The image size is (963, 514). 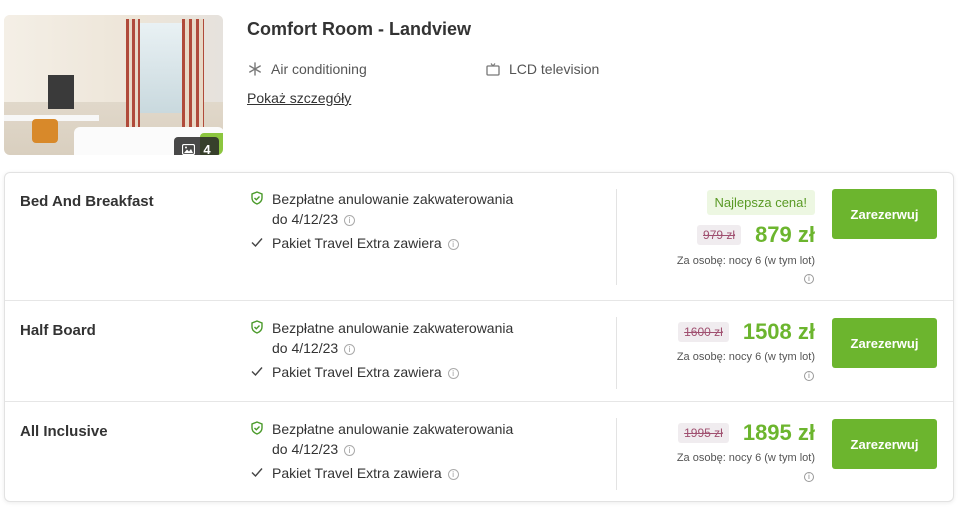 What do you see at coordinates (719, 235) in the screenshot?
I see `old-price: 979 zł` at bounding box center [719, 235].